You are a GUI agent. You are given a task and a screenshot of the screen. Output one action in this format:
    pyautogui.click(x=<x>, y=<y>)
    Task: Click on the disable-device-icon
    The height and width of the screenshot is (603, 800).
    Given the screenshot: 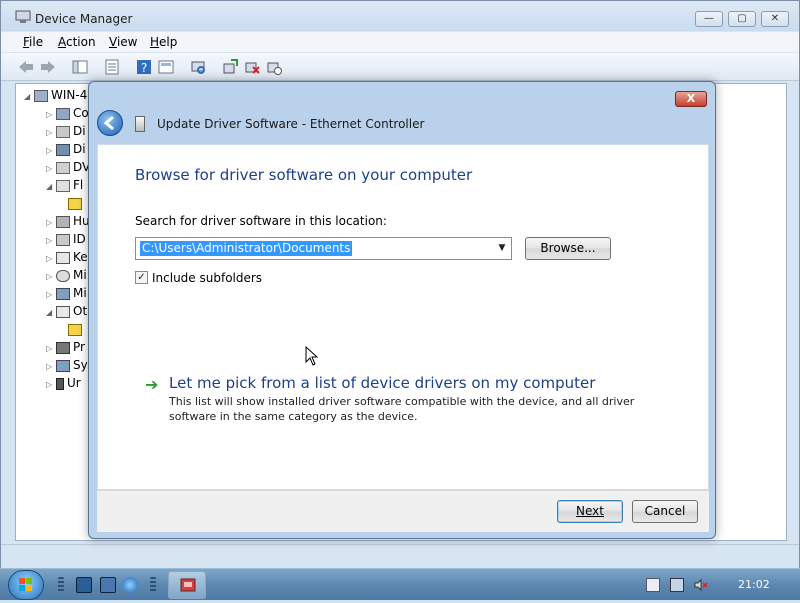 What is the action you would take?
    pyautogui.click(x=274, y=67)
    